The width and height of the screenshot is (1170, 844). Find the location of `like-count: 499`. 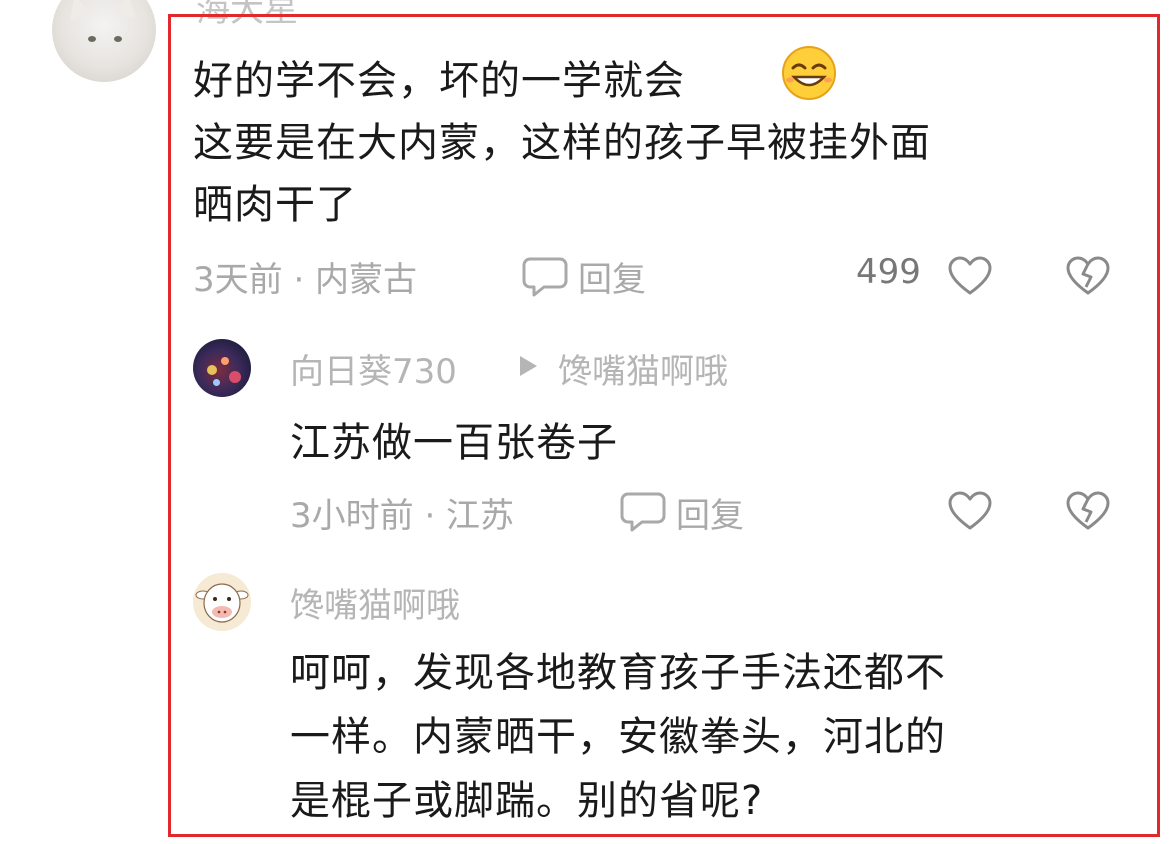

like-count: 499 is located at coordinates (888, 272).